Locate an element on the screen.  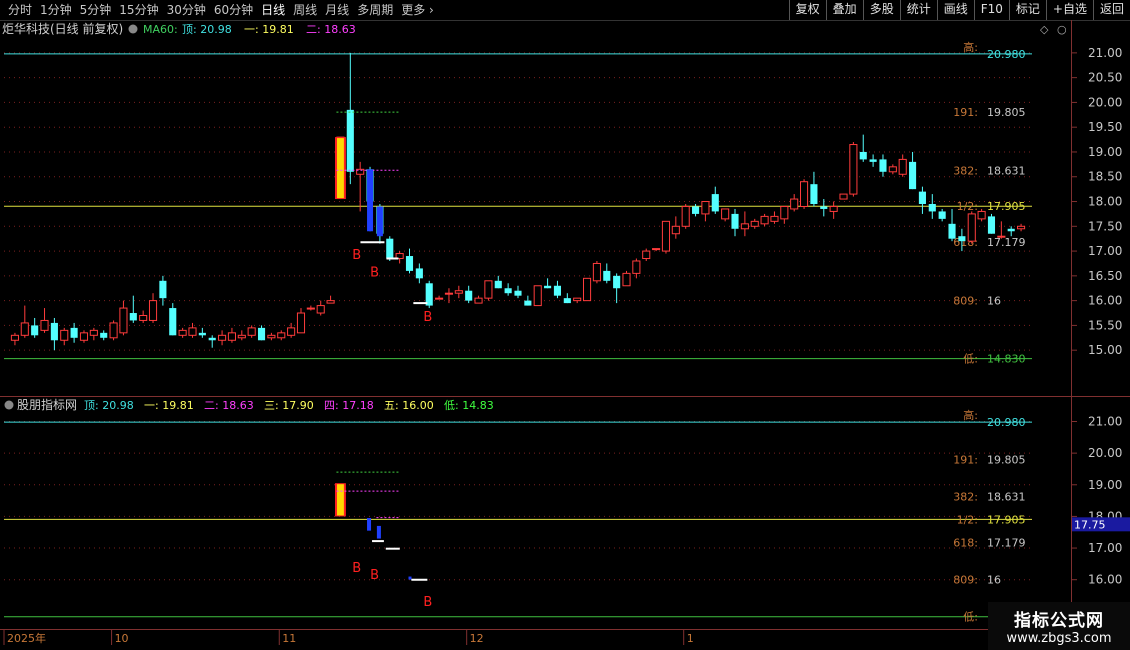
legend-item: 顶: 20.98 is located at coordinates (109, 405).